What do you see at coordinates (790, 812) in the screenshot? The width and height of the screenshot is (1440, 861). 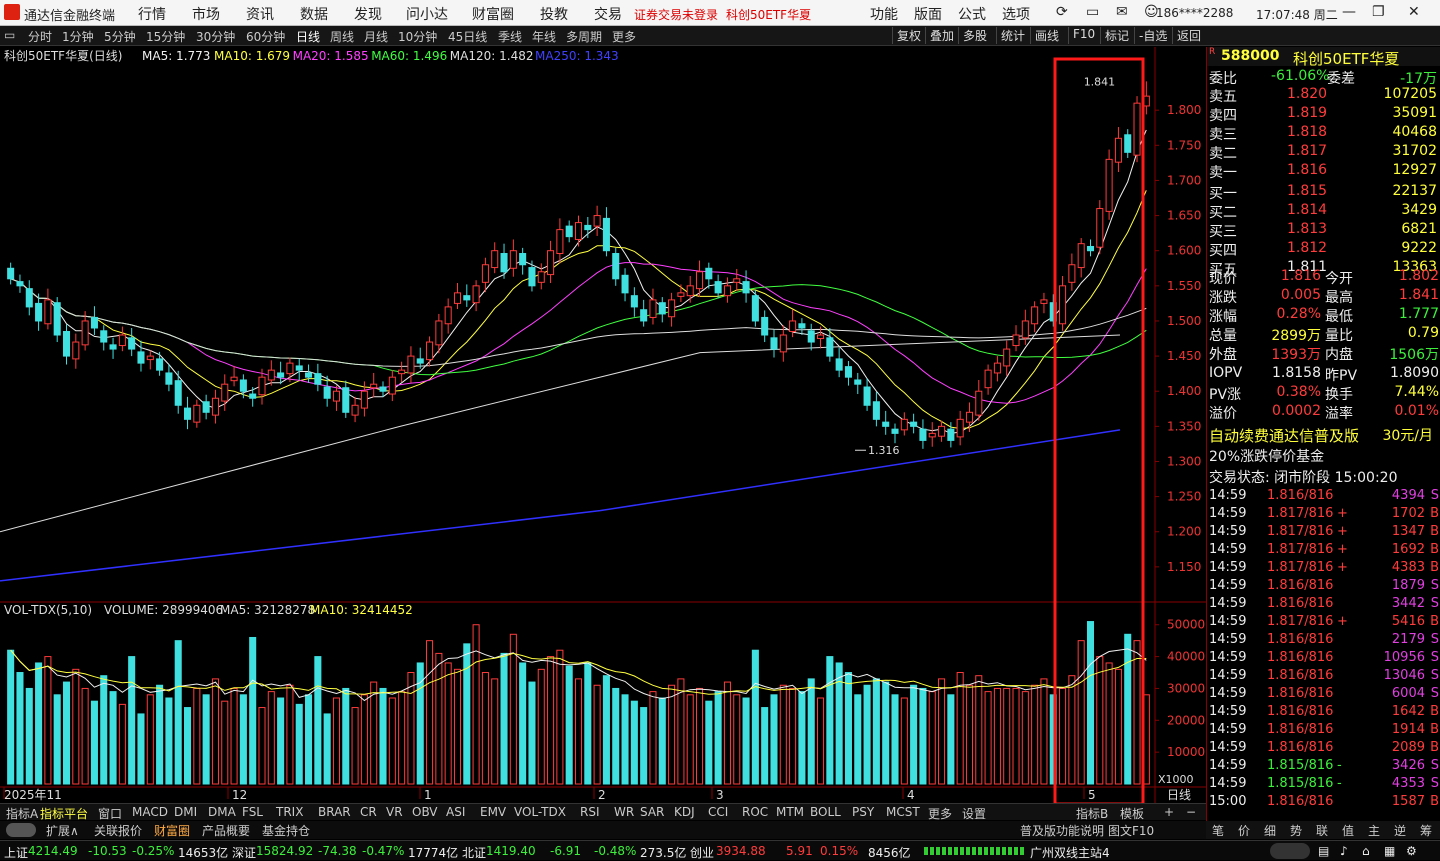 I see `indicator-tab-21: MTM` at bounding box center [790, 812].